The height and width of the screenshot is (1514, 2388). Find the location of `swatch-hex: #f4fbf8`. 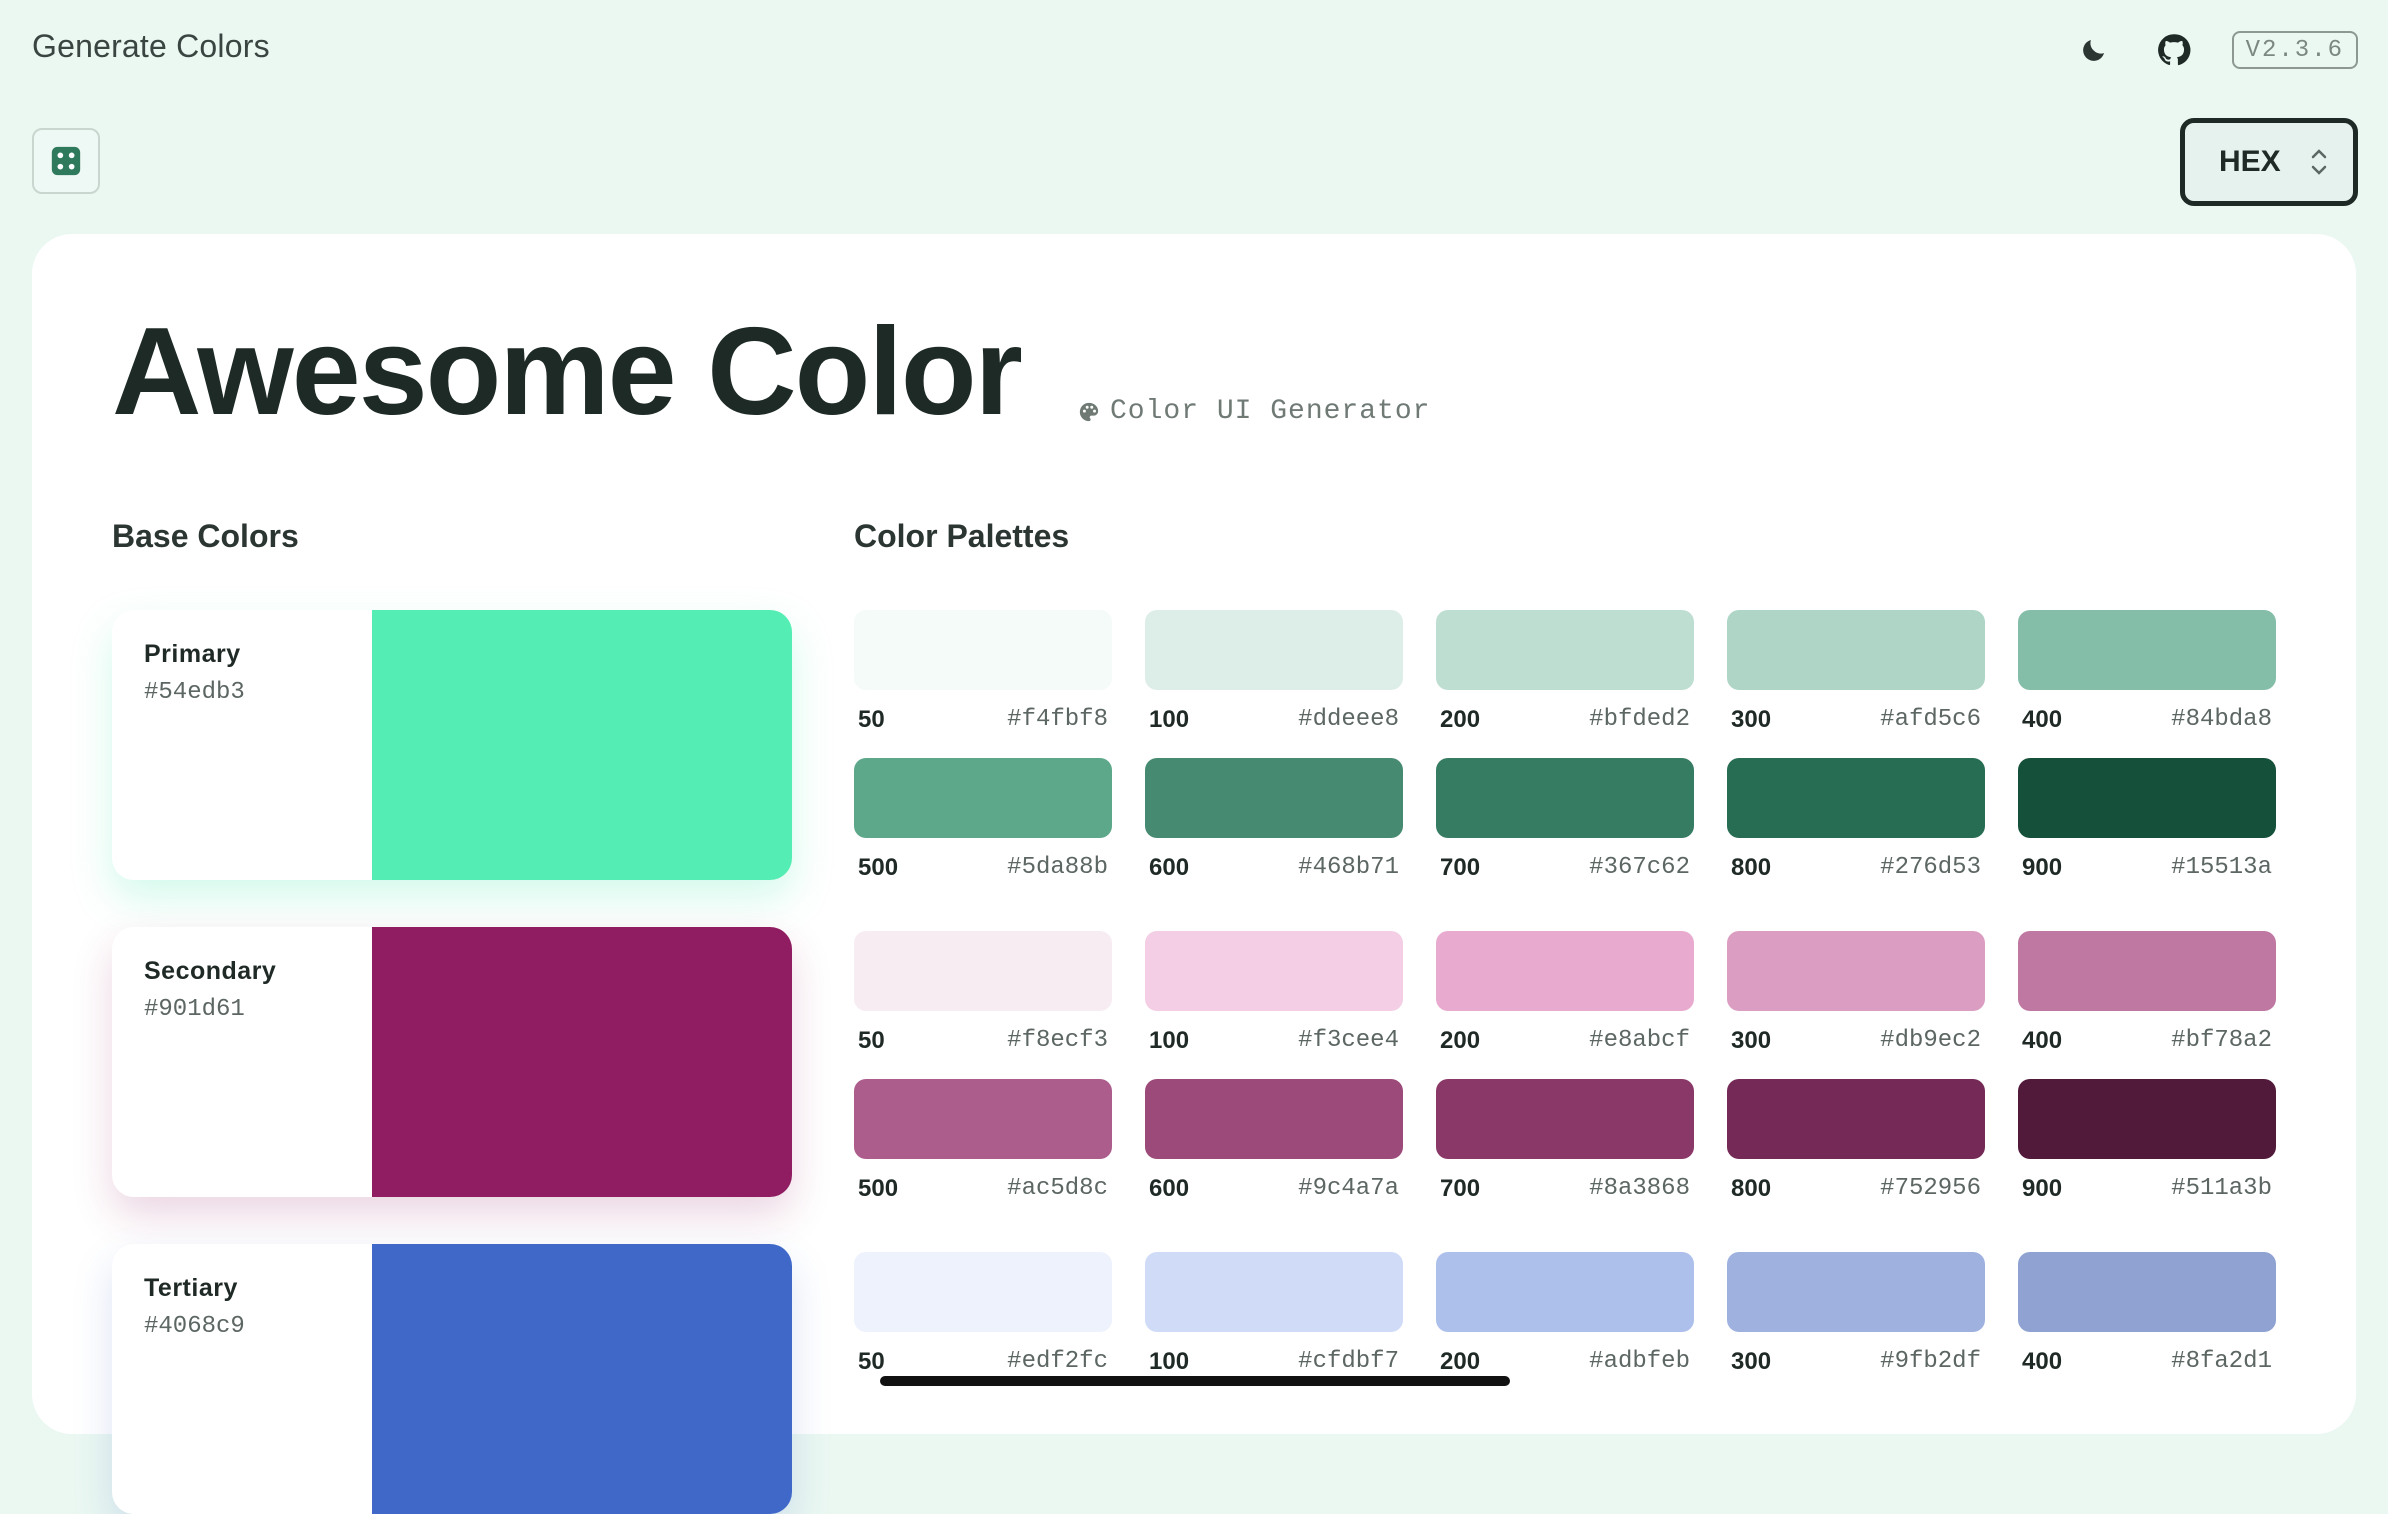

swatch-hex: #f4fbf8 is located at coordinates (1057, 720).